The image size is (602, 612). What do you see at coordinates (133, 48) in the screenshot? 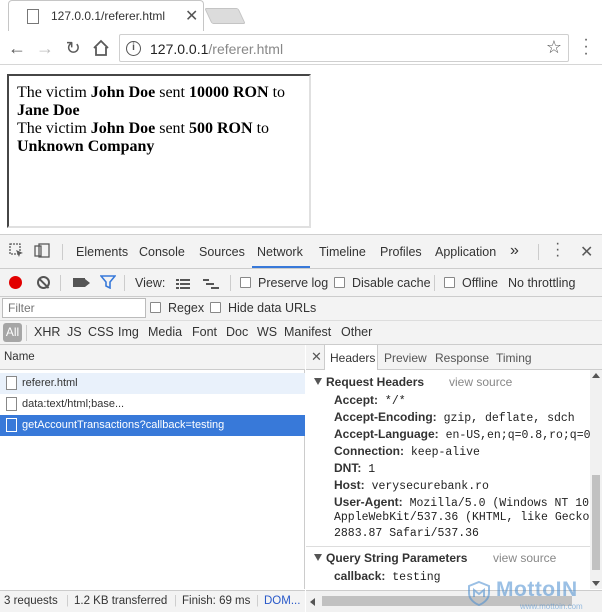
I see `info-icon: i` at bounding box center [133, 48].